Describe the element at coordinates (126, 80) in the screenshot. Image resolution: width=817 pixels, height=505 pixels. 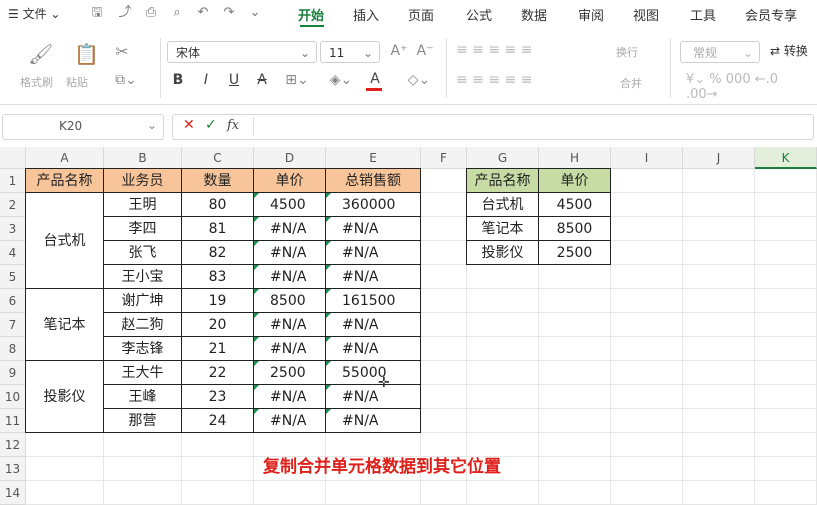
I see `copy-icon: ⧉⌄` at that location.